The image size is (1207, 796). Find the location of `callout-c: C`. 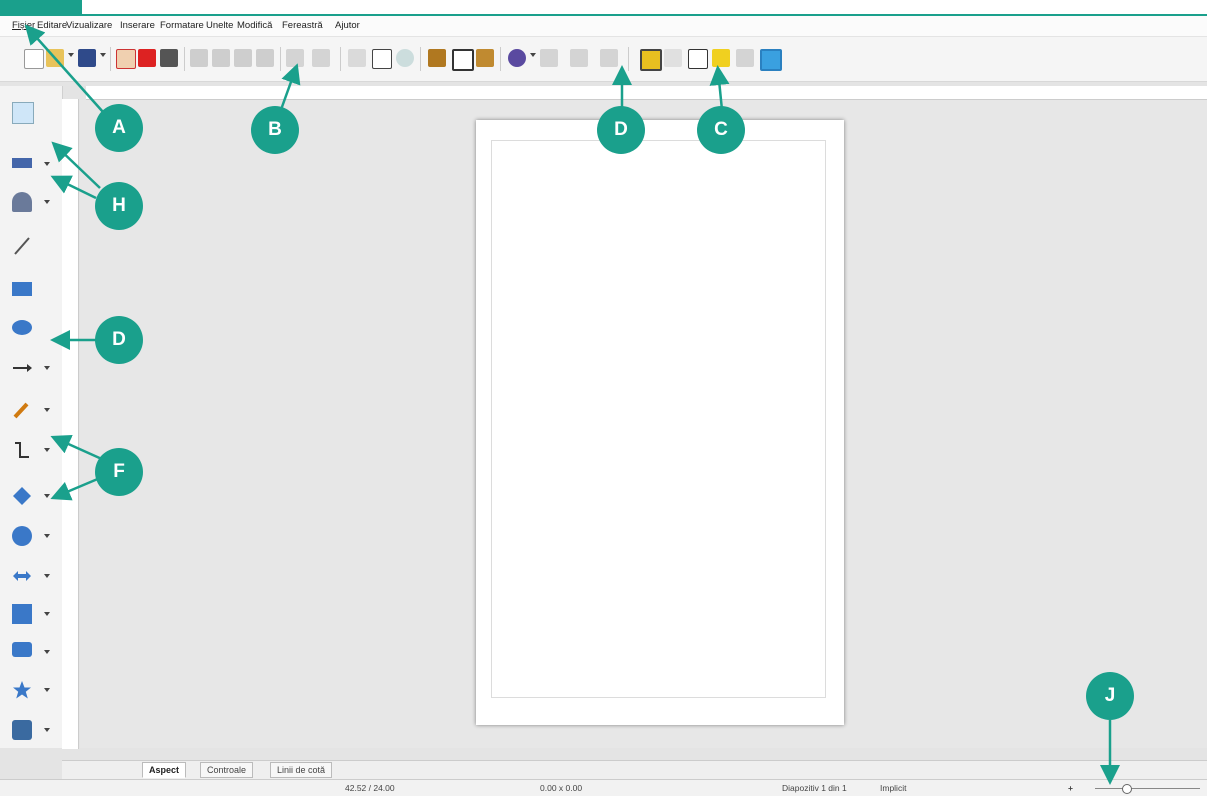

callout-c: C is located at coordinates (721, 130).